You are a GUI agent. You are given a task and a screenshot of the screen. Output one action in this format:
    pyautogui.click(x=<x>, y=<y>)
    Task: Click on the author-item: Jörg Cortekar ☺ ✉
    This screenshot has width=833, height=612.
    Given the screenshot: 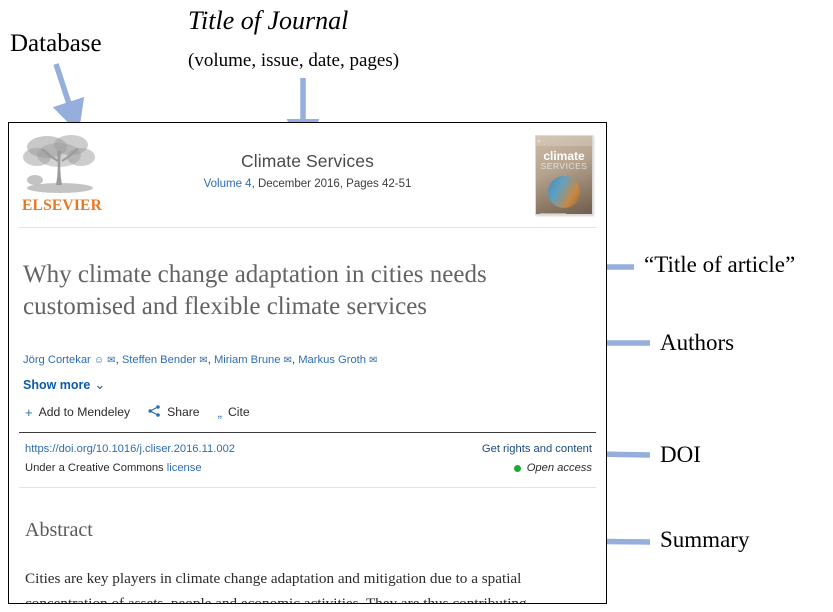 What is the action you would take?
    pyautogui.click(x=69, y=360)
    